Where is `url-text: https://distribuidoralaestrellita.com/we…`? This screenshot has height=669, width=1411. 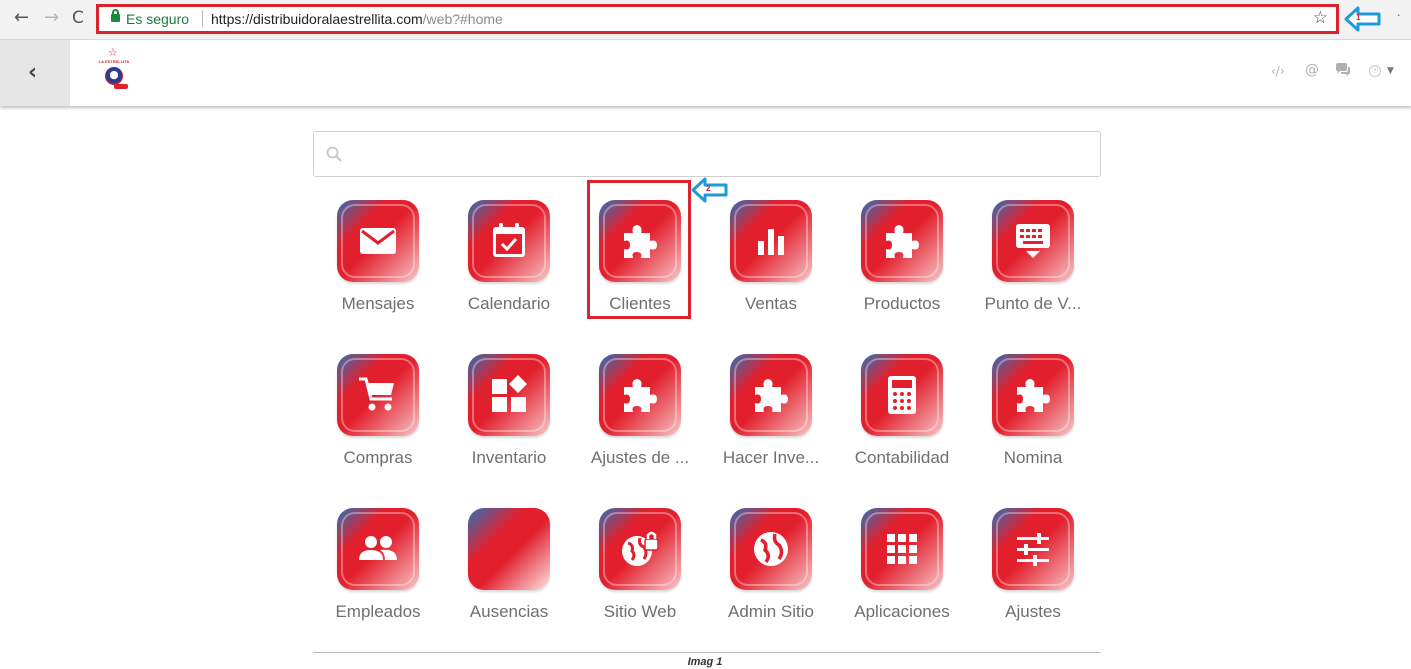 url-text: https://distribuidoralaestrellita.com/we… is located at coordinates (357, 19).